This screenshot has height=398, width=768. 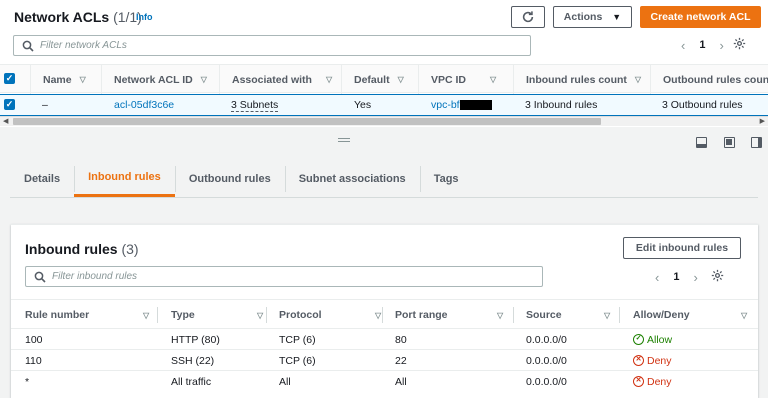 I want to click on redacted-block, so click(x=475, y=105).